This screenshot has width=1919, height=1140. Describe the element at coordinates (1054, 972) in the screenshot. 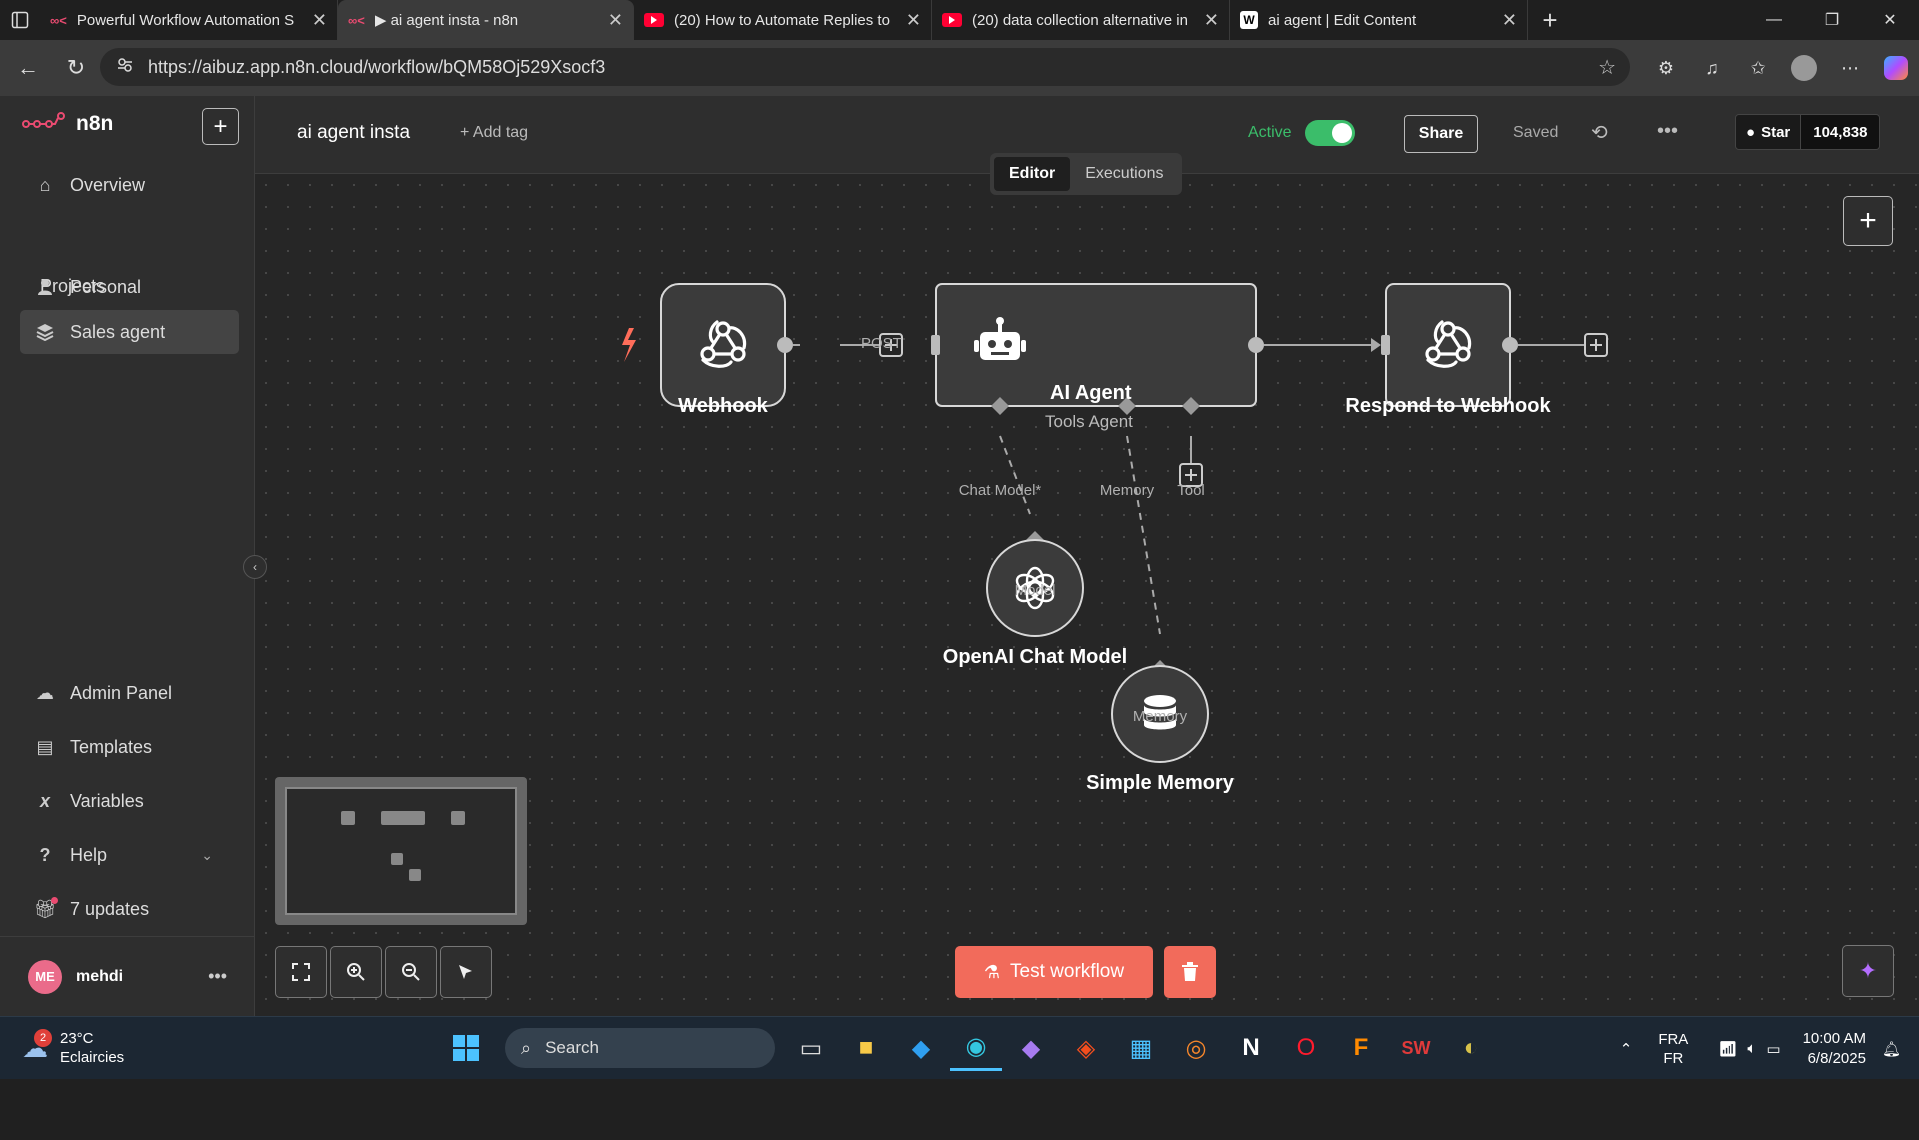

I see `test-workflow-button: ⚗ Test workflow` at that location.